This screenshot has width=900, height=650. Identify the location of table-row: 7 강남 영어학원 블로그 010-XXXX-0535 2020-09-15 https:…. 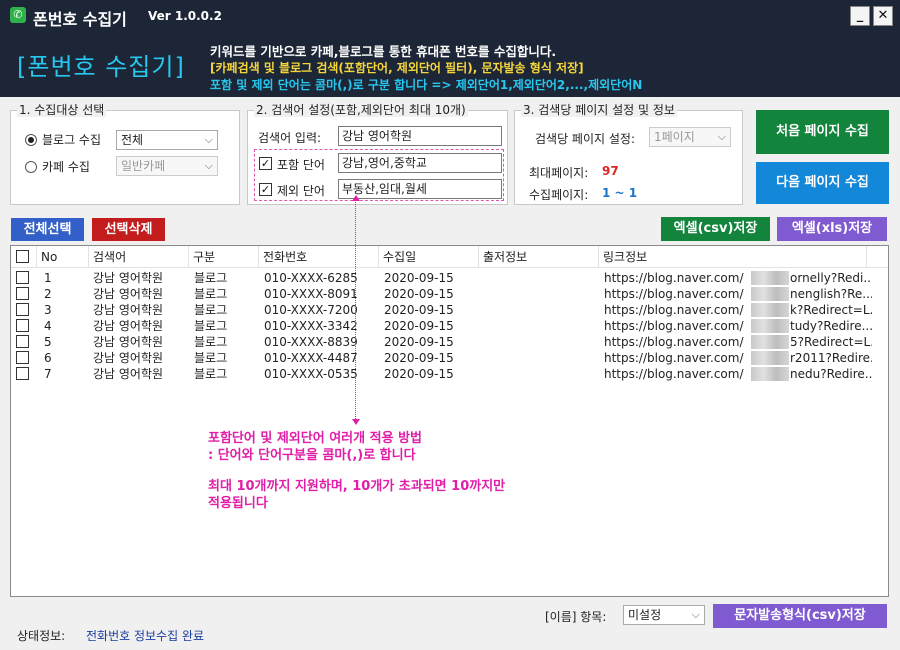
(449, 374).